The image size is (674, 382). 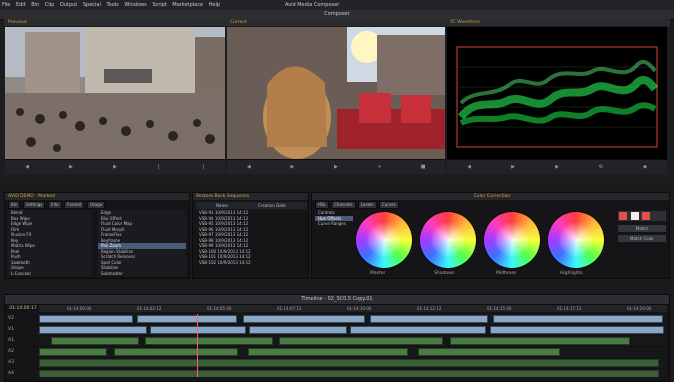 I want to click on master-wheel, so click(x=384, y=240).